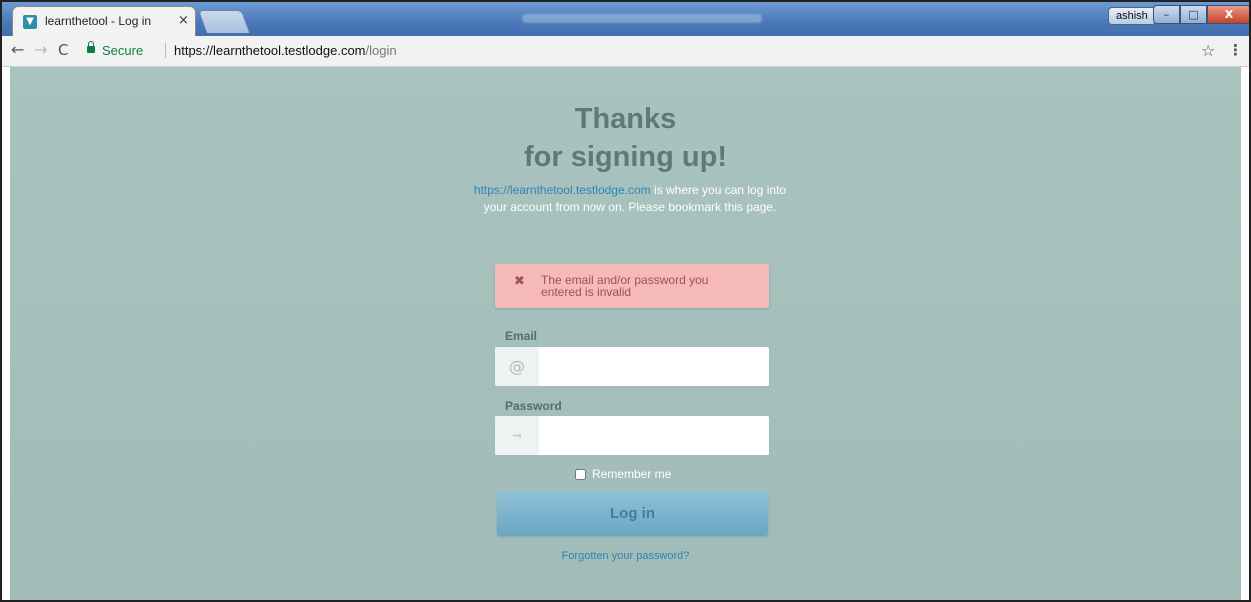  What do you see at coordinates (1235, 50) in the screenshot?
I see `browser-menu-icon: ⋮` at bounding box center [1235, 50].